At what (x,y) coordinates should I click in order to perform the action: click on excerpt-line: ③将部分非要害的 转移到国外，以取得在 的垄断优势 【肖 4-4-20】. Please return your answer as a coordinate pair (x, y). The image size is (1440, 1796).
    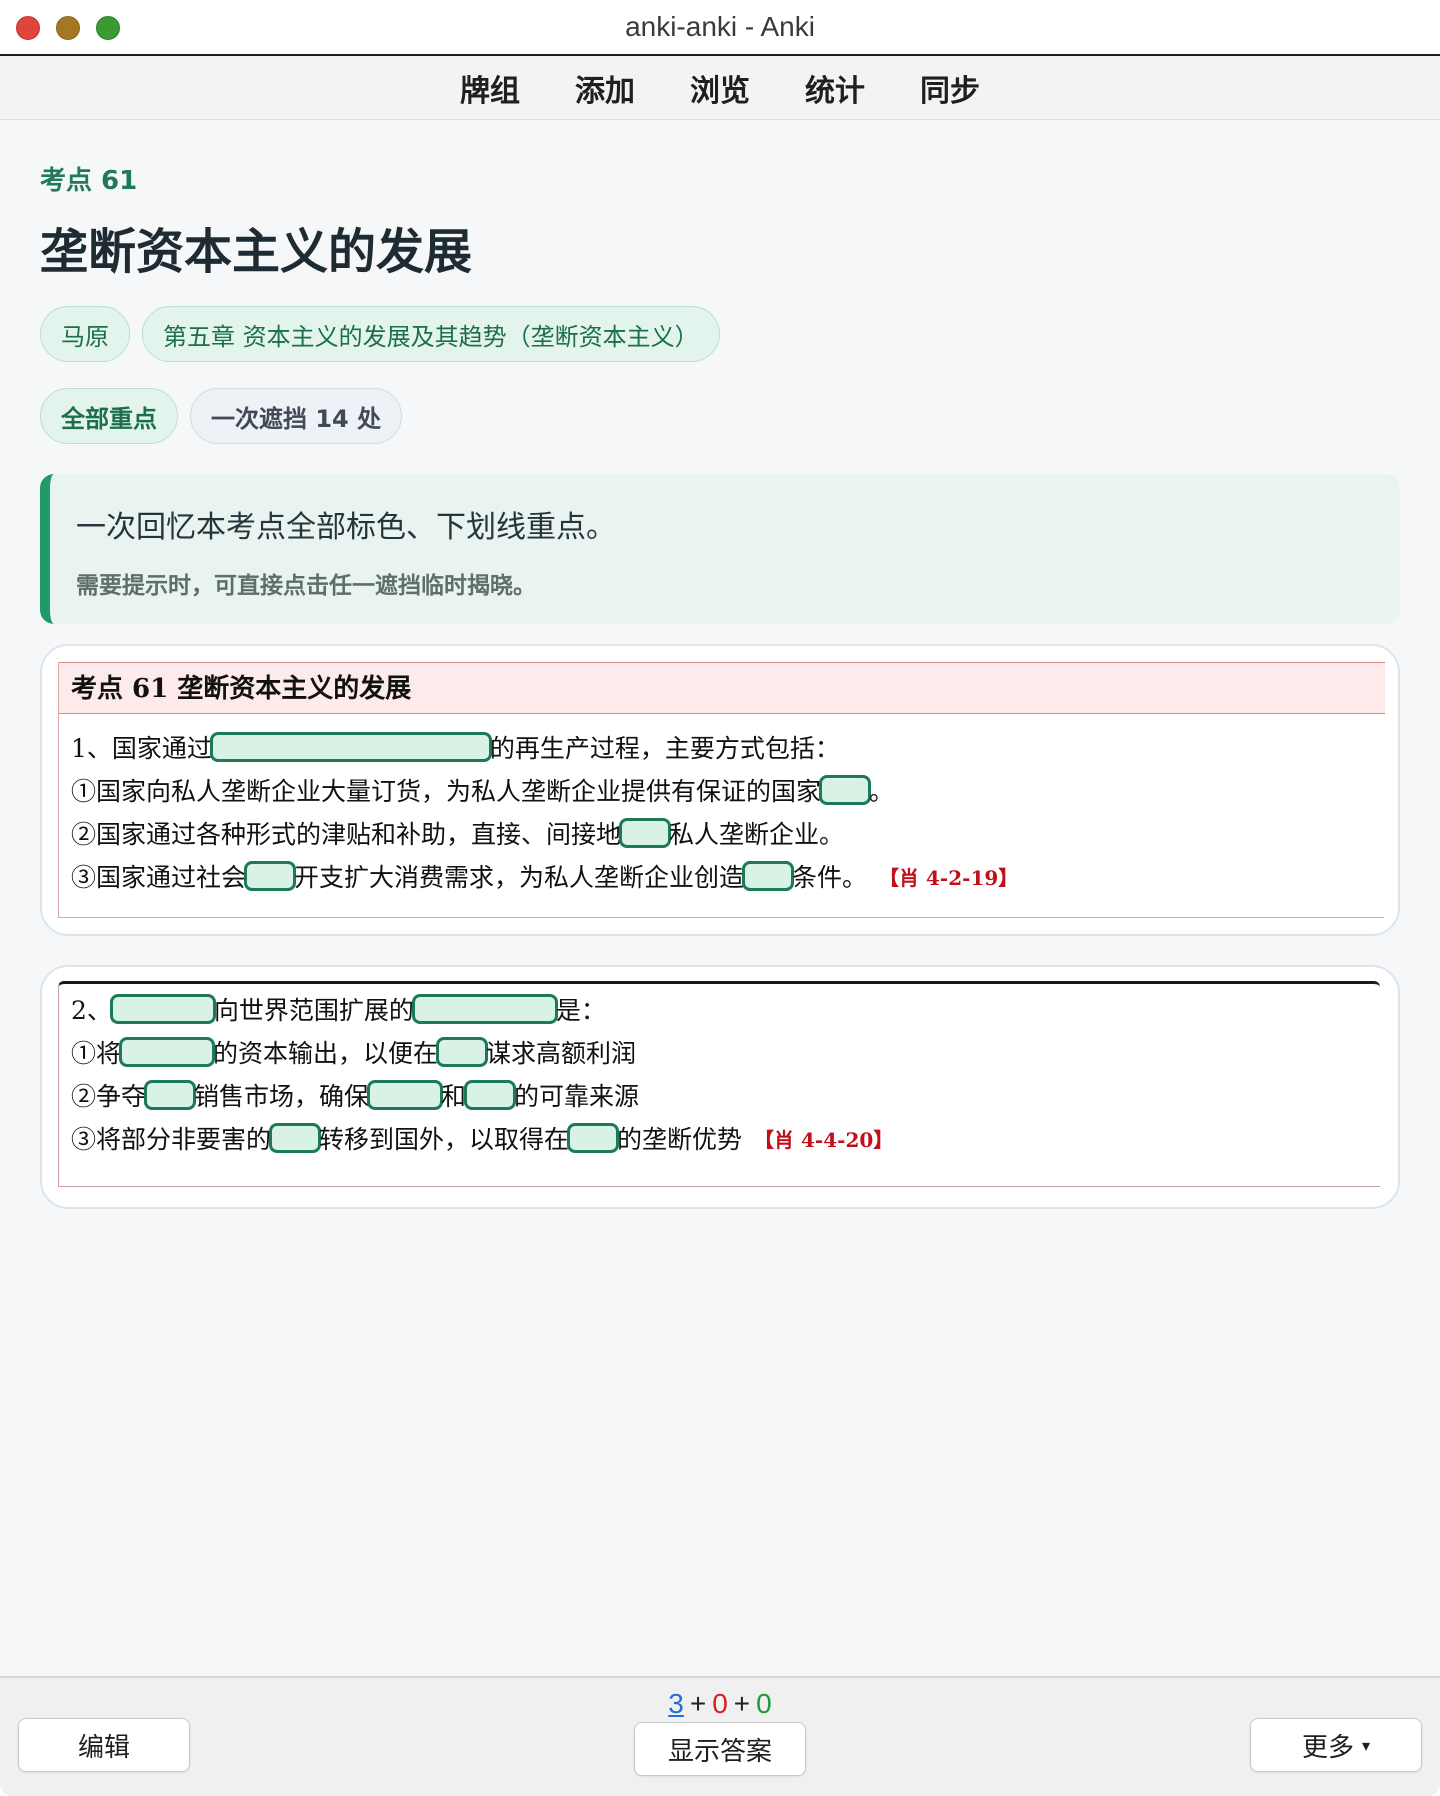
    Looking at the image, I should click on (482, 1138).